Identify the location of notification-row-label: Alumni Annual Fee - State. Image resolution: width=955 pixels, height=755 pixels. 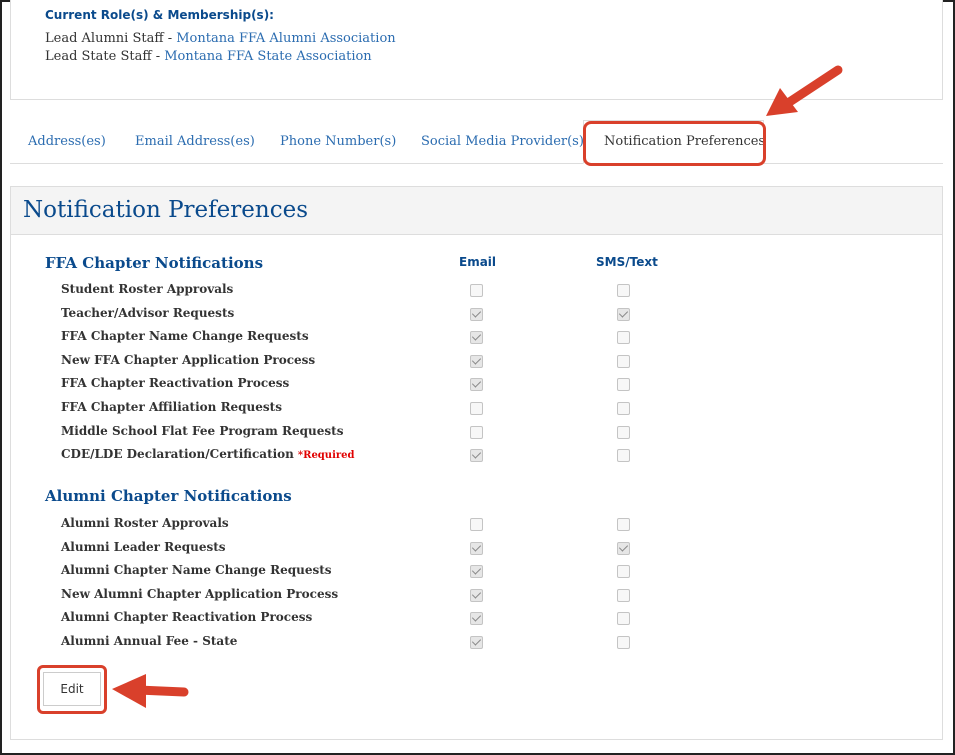
(149, 641).